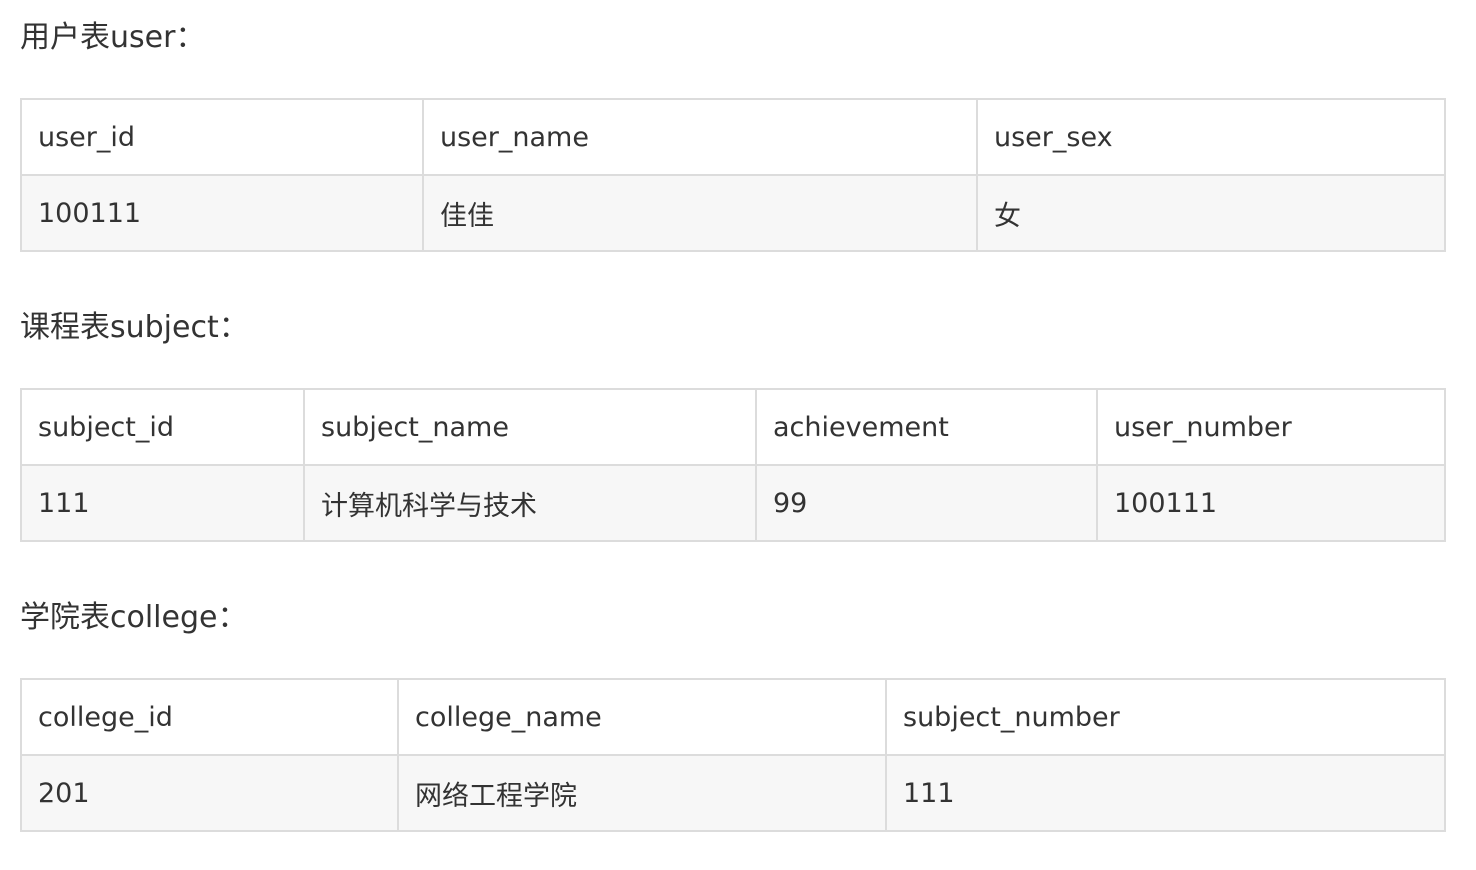  I want to click on table-row: 201 网络工程学院 111, so click(733, 793).